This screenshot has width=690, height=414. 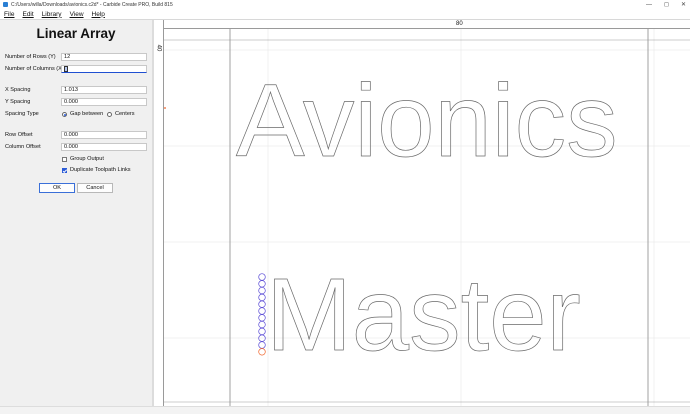 What do you see at coordinates (64, 159) in the screenshot?
I see `checkbox-unchecked-icon` at bounding box center [64, 159].